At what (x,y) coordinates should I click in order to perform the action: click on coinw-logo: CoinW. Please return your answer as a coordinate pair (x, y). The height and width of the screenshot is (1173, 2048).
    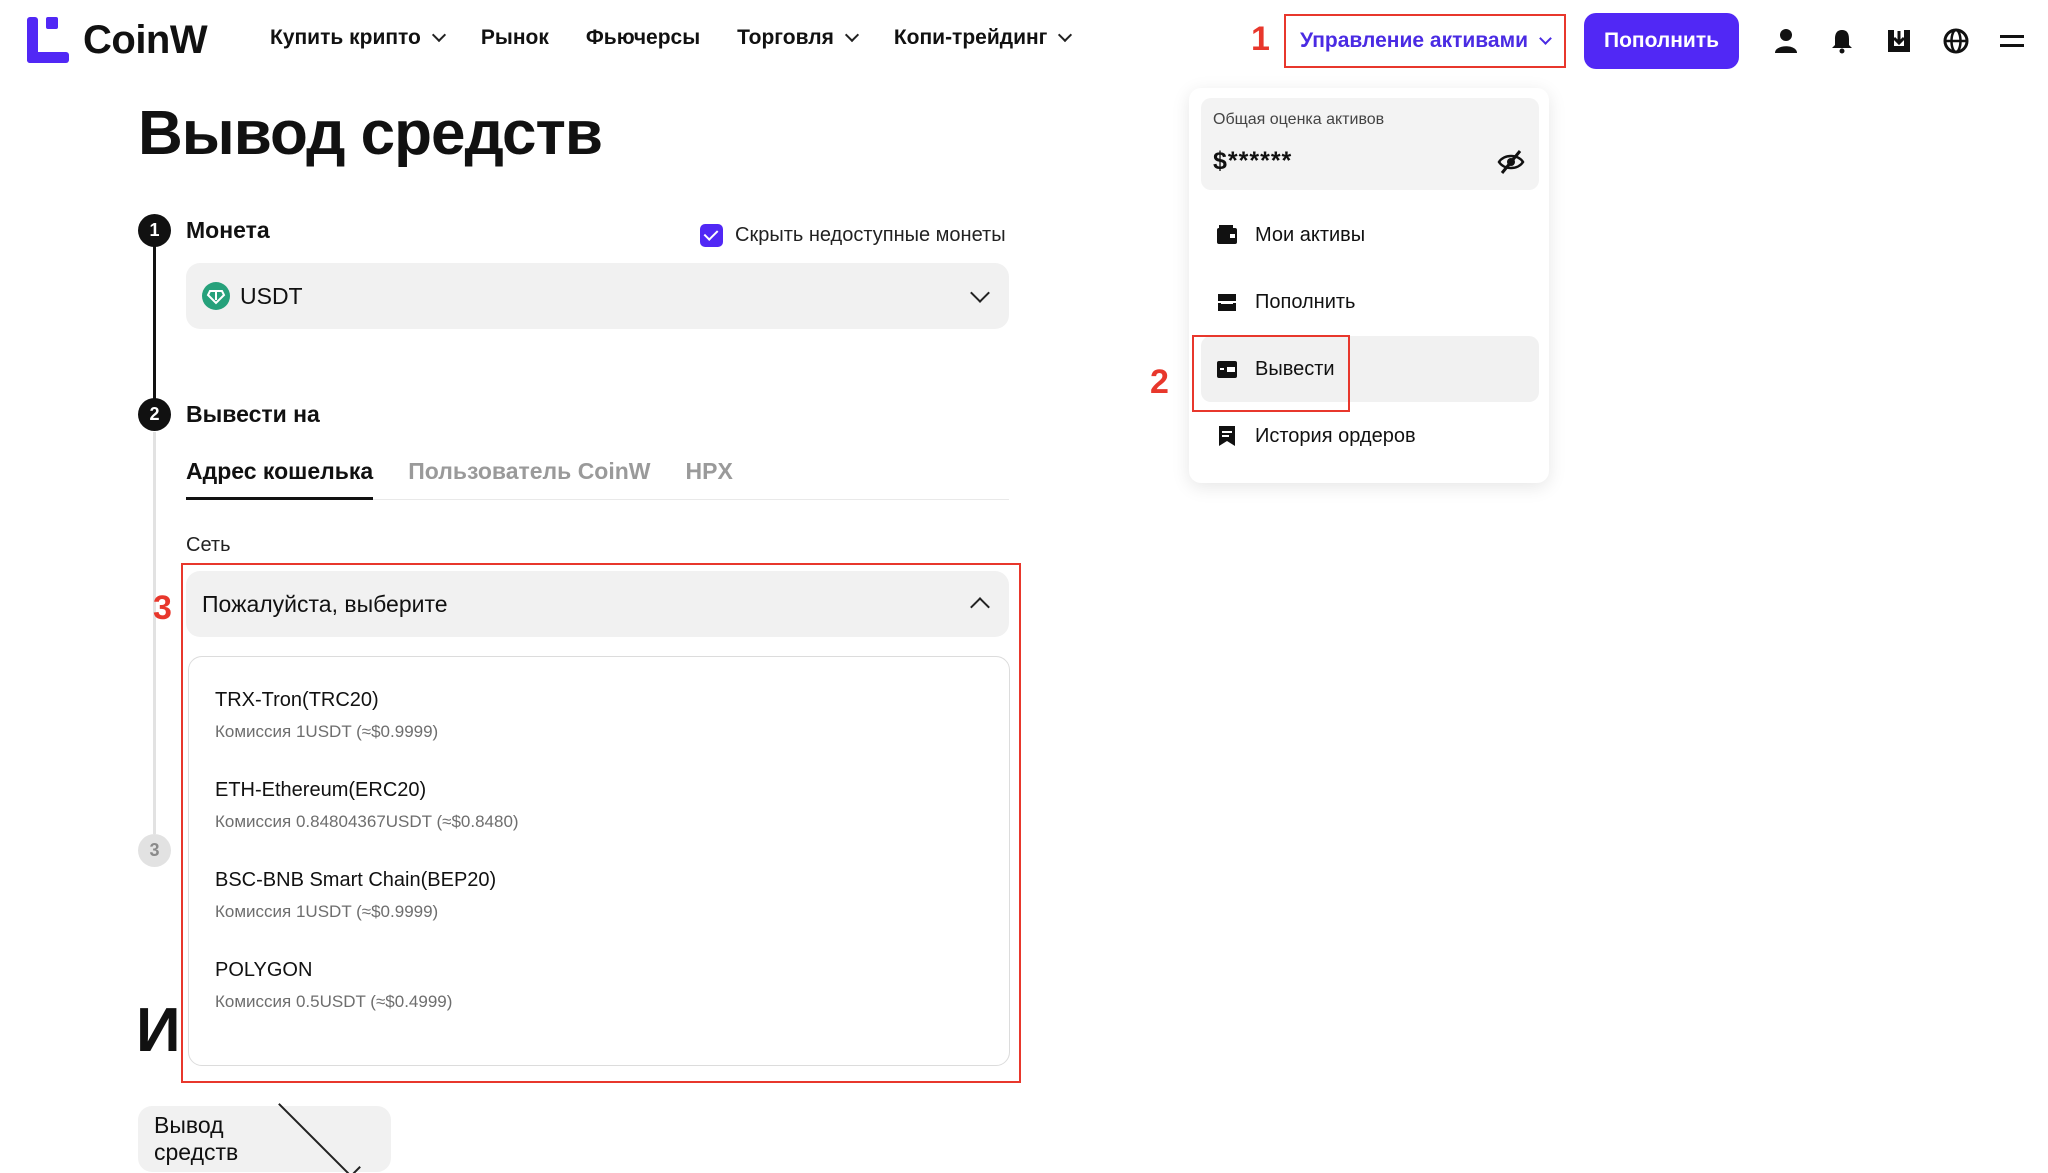
    Looking at the image, I should click on (117, 40).